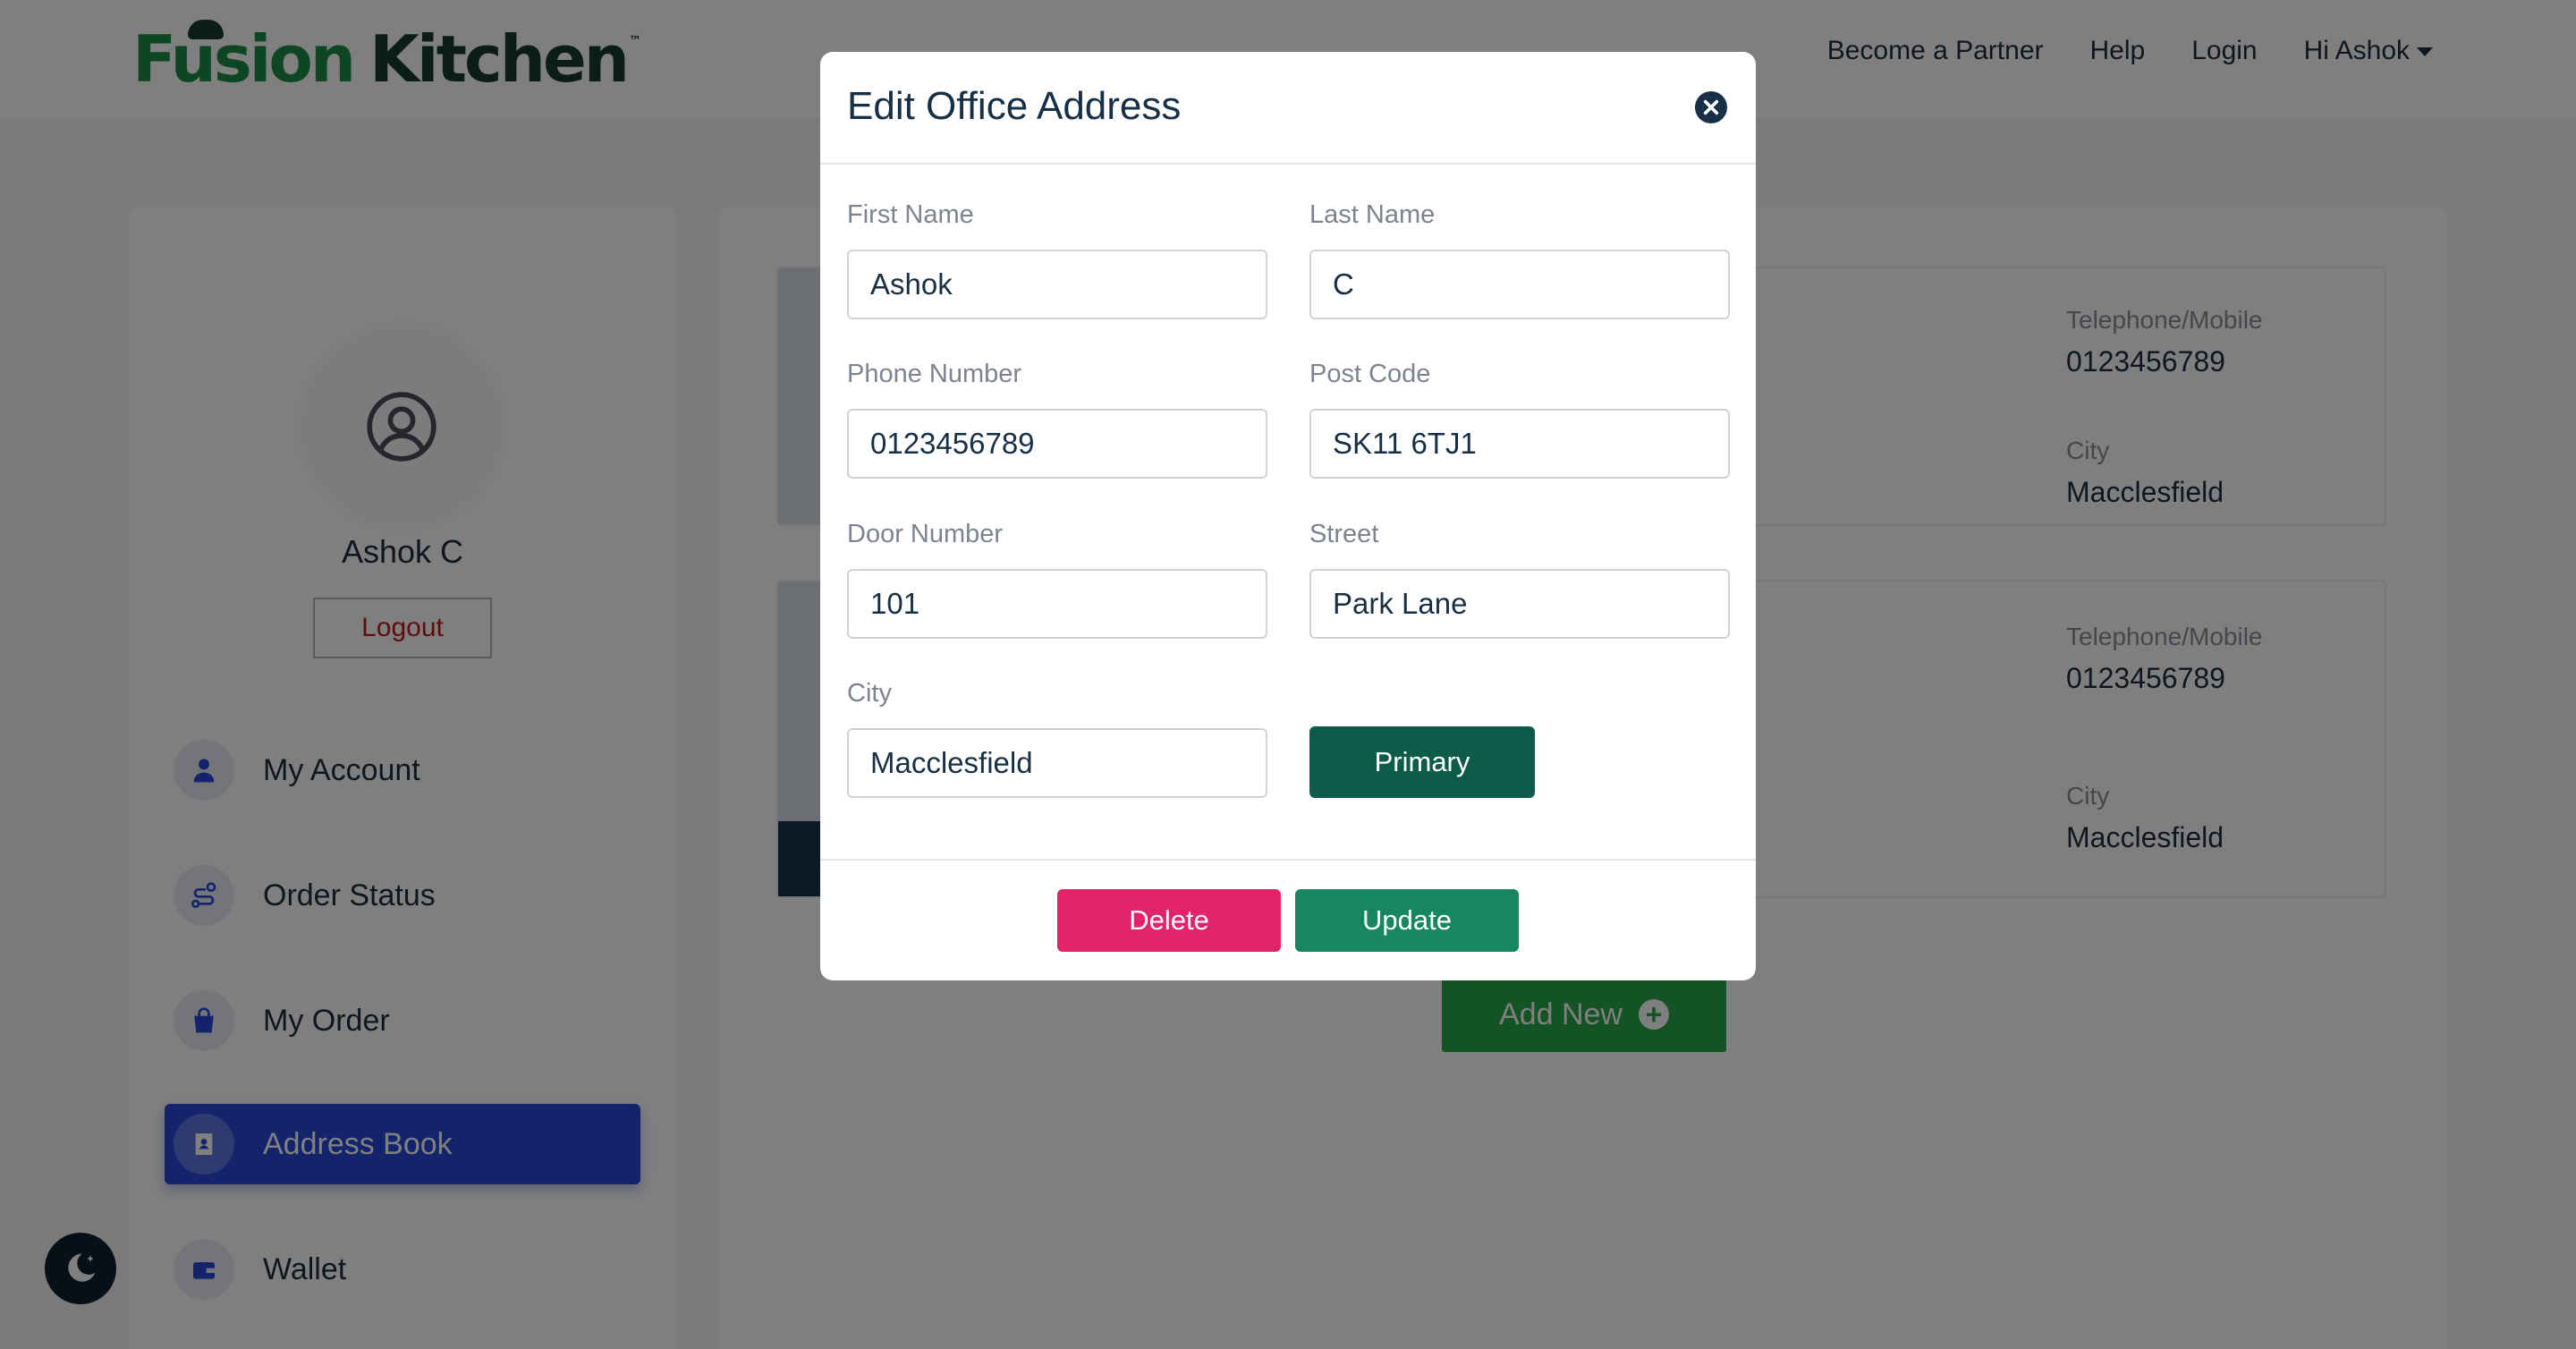  Describe the element at coordinates (1344, 534) in the screenshot. I see `street-label: Street` at that location.